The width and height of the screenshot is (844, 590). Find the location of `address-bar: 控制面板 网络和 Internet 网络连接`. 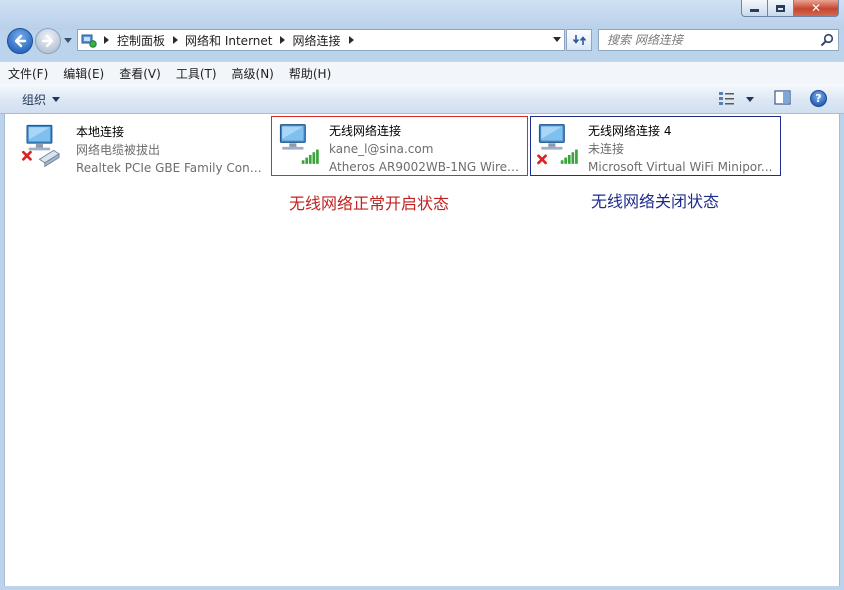

address-bar: 控制面板 网络和 Internet 网络连接 is located at coordinates (321, 40).